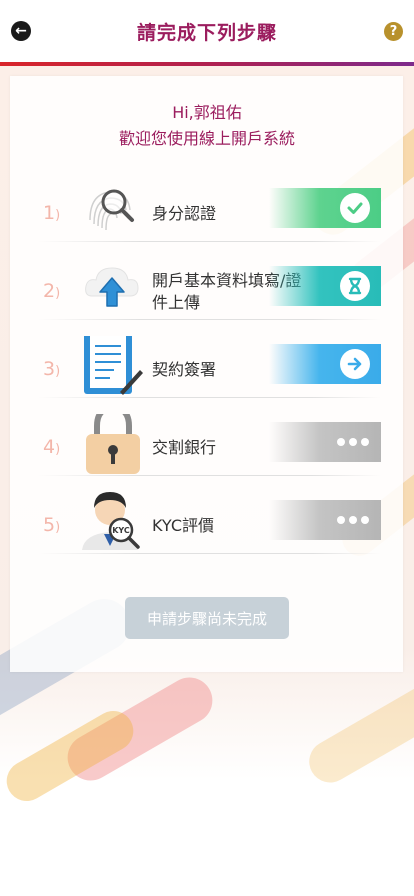 The image size is (414, 896). I want to click on arrow-left-icon: ←, so click(21, 31).